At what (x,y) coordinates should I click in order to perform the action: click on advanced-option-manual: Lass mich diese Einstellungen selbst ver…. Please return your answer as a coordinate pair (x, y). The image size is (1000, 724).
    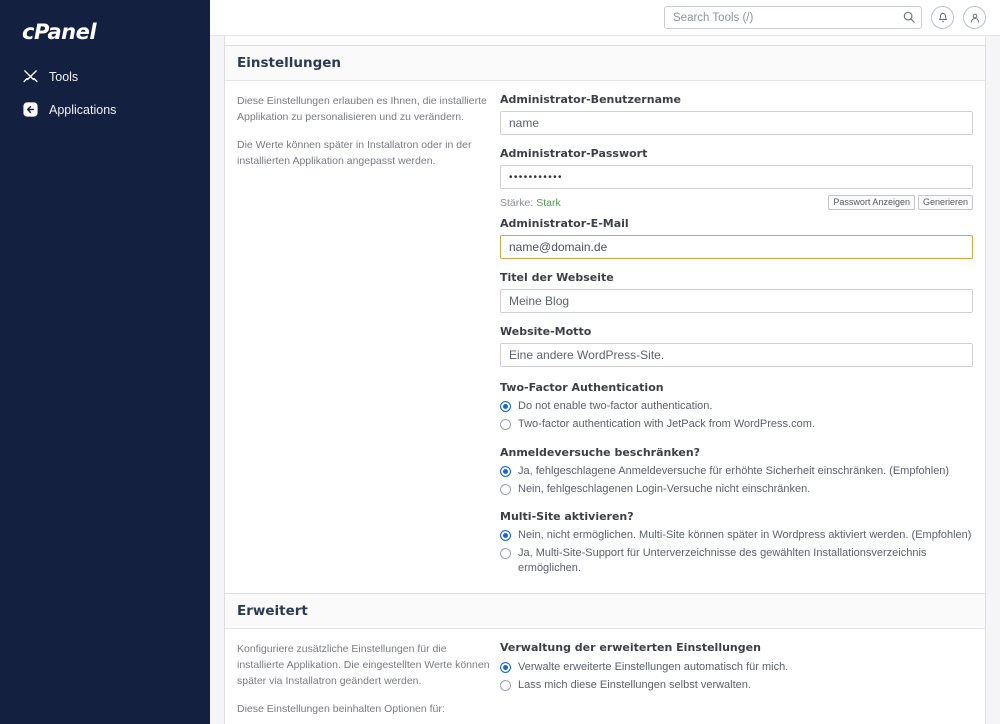
    Looking at the image, I should click on (736, 685).